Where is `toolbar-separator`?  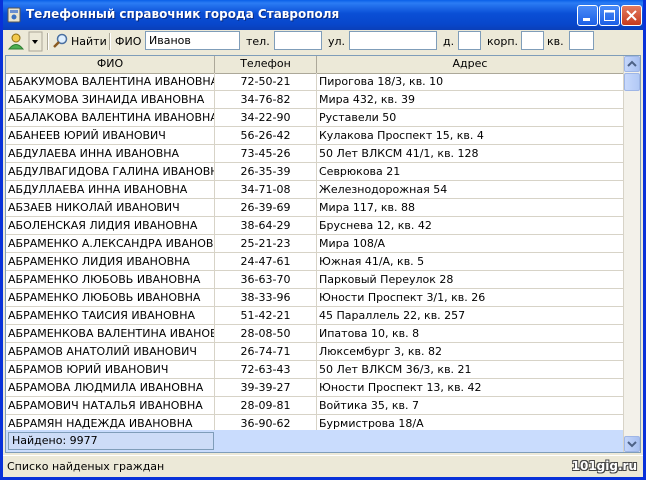
toolbar-separator is located at coordinates (110, 41).